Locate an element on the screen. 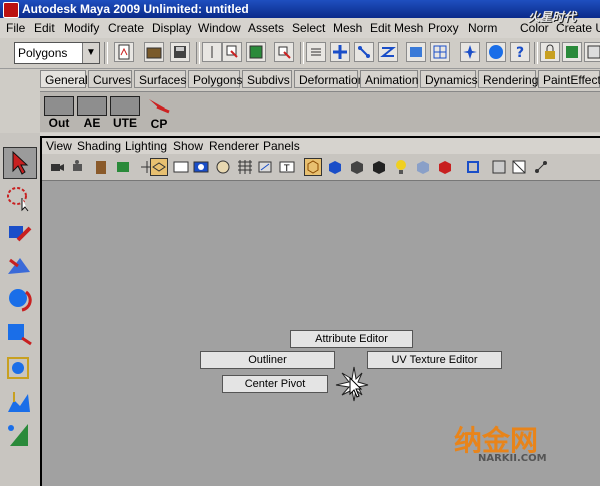 Image resolution: width=600 pixels, height=486 pixels. panel-menu-shading: Shading is located at coordinates (99, 146).